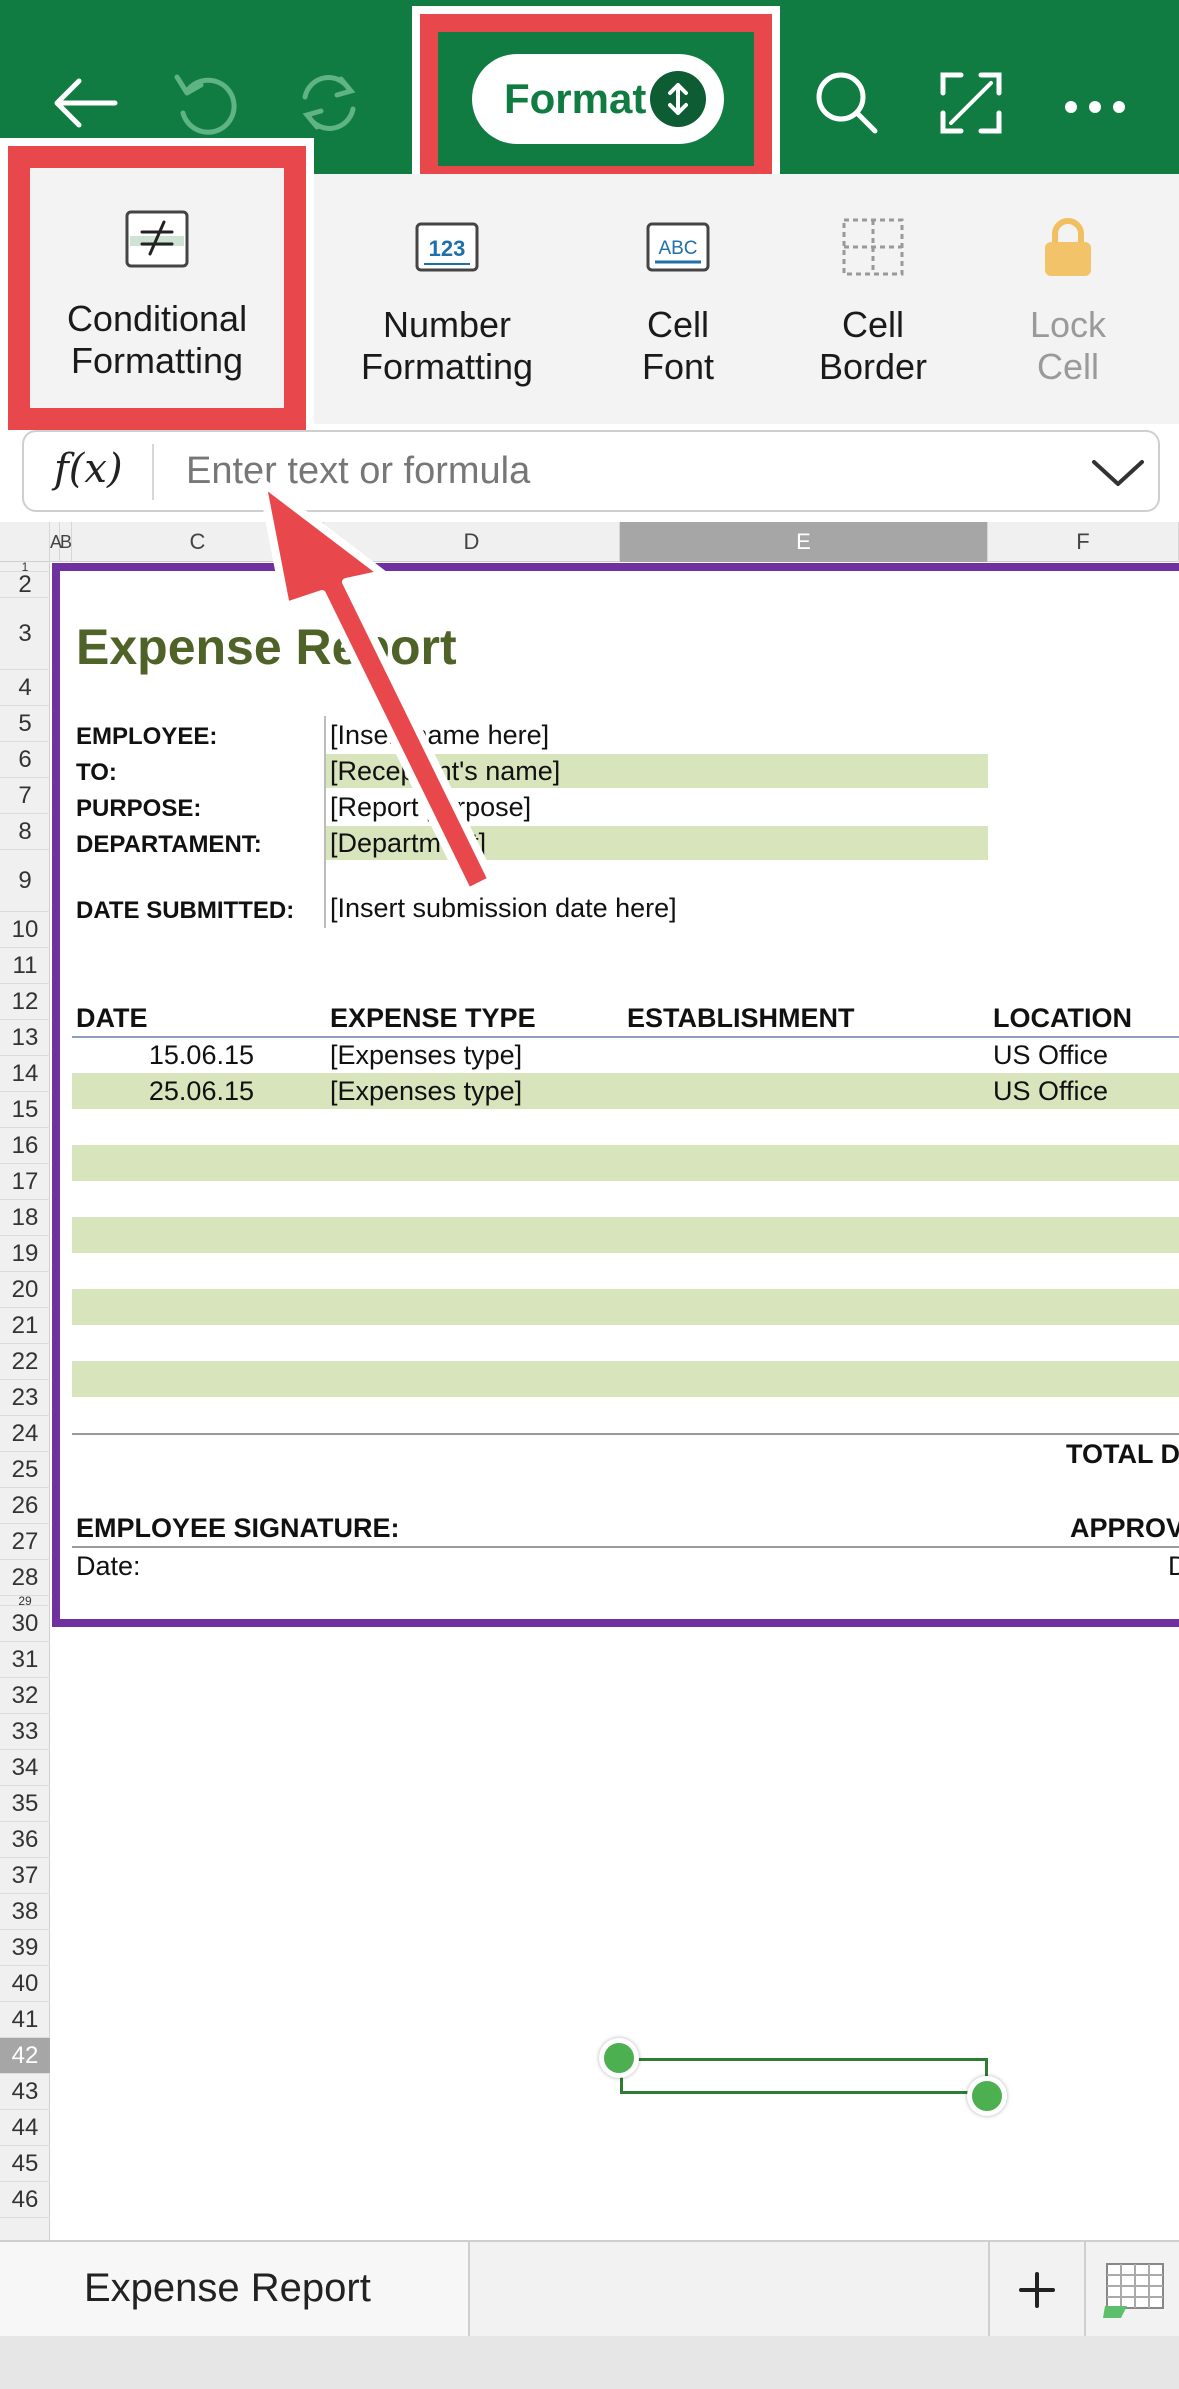 The width and height of the screenshot is (1179, 2389). What do you see at coordinates (108, 1566) in the screenshot?
I see `date-label: Date:` at bounding box center [108, 1566].